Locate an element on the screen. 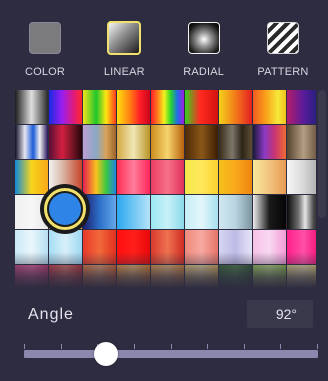 This screenshot has height=381, width=328. tab-pattern: PATTERN is located at coordinates (283, 44).